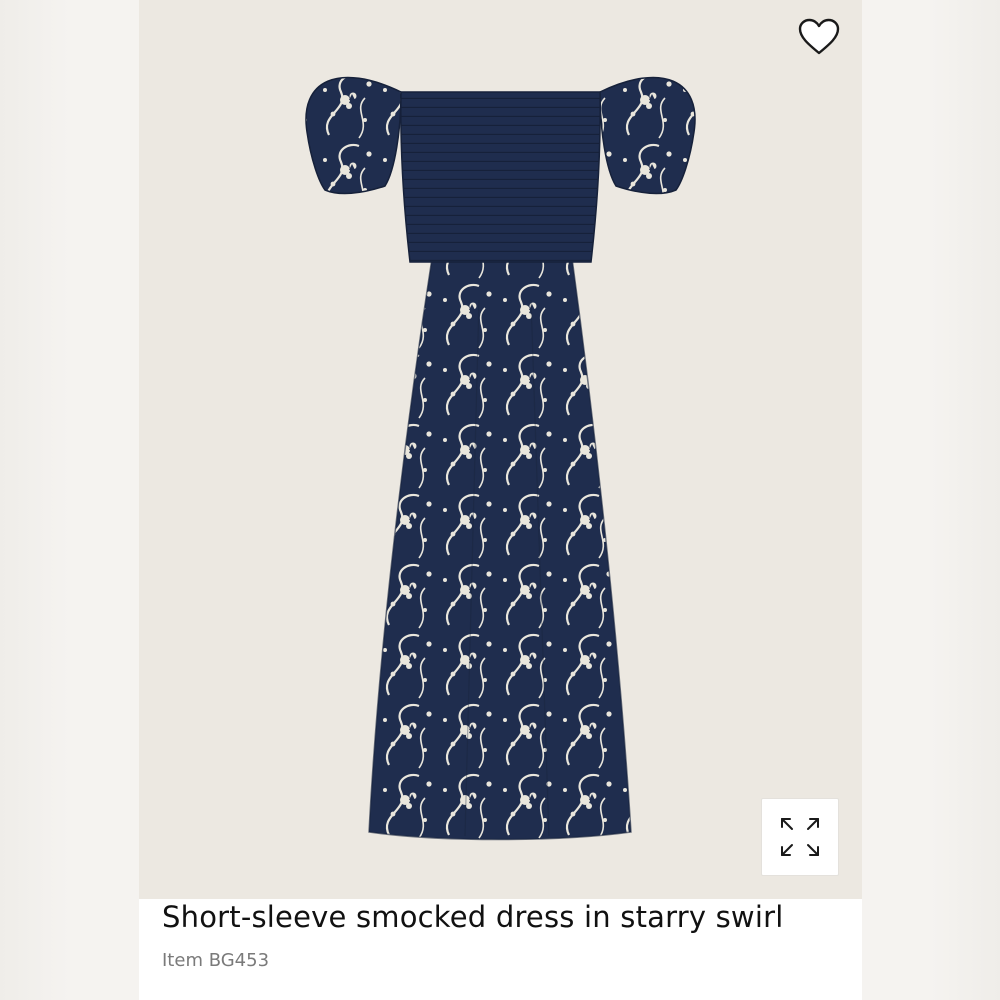  I want to click on wishlist-button, so click(819, 37).